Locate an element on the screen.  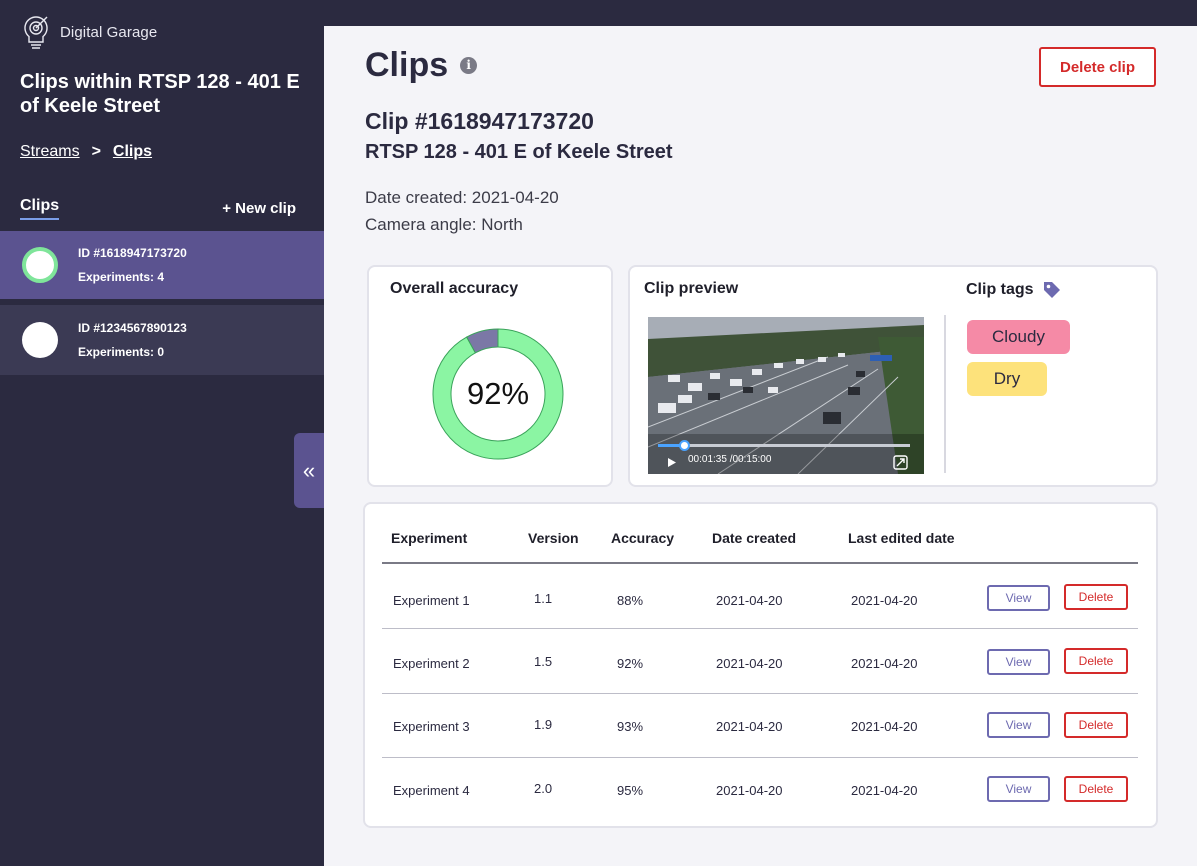
clip-heading: Clip #1618947173720 is located at coordinates (479, 121).